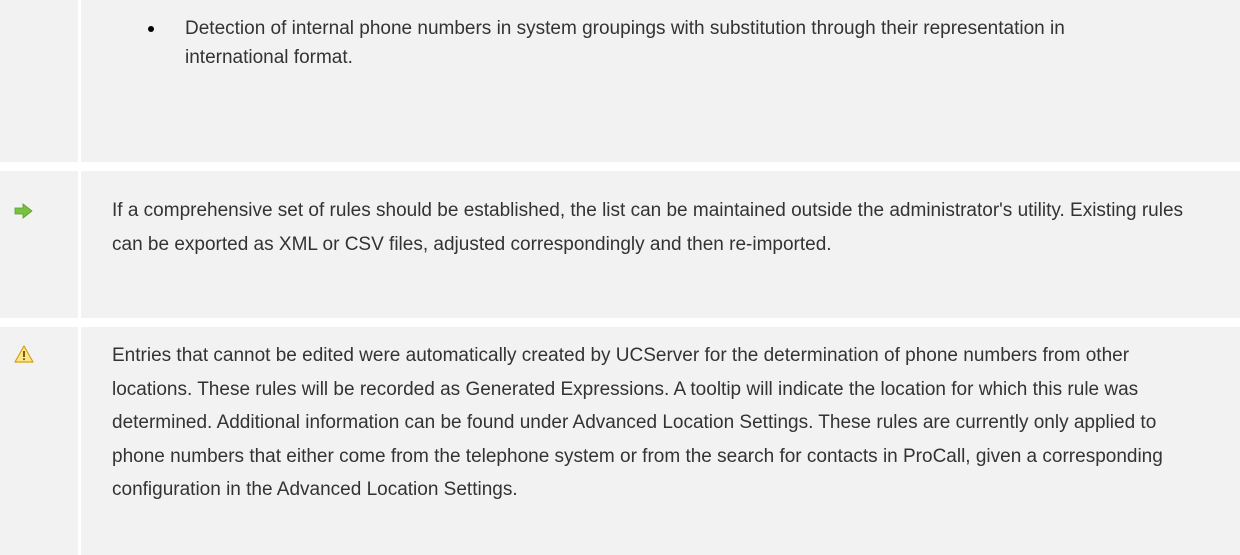 The image size is (1240, 555). Describe the element at coordinates (23, 211) in the screenshot. I see `arrow-right-icon` at that location.